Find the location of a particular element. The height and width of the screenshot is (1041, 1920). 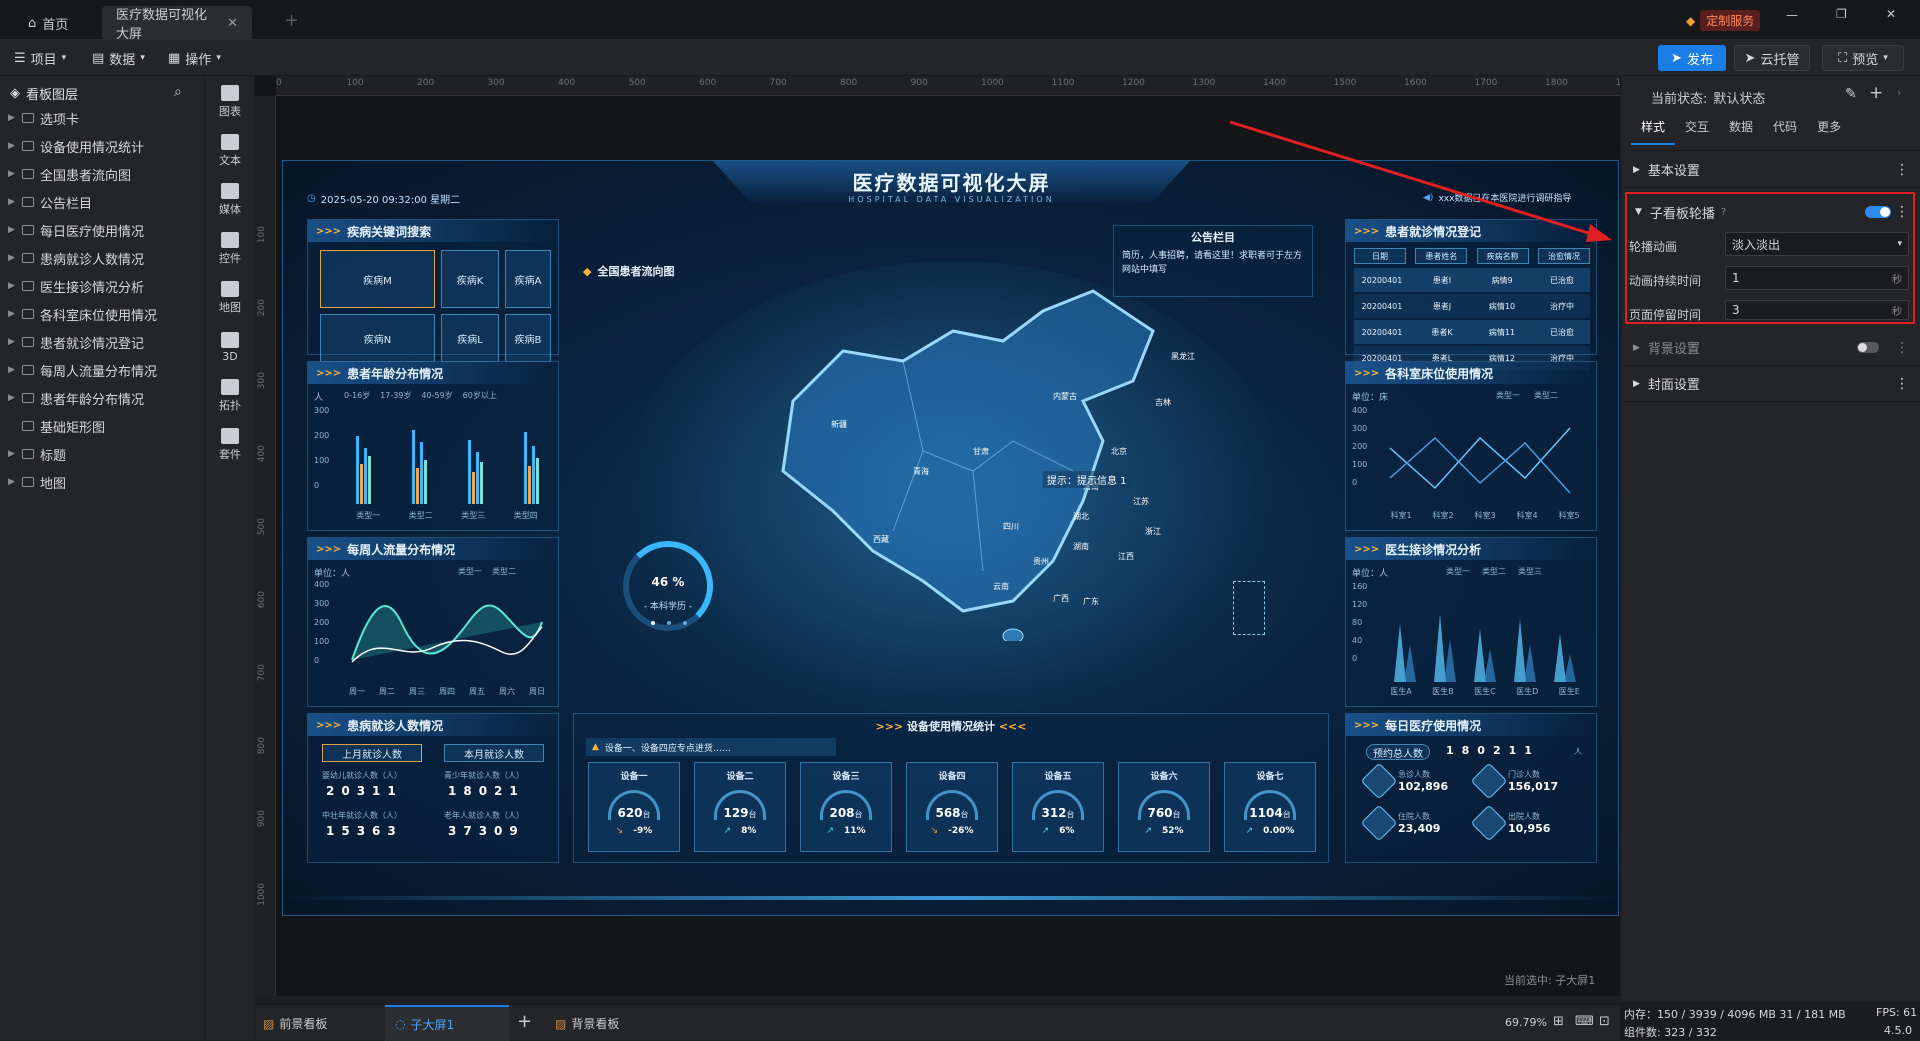

layer-item: ▶ 全国患者流向图 is located at coordinates (102, 174).